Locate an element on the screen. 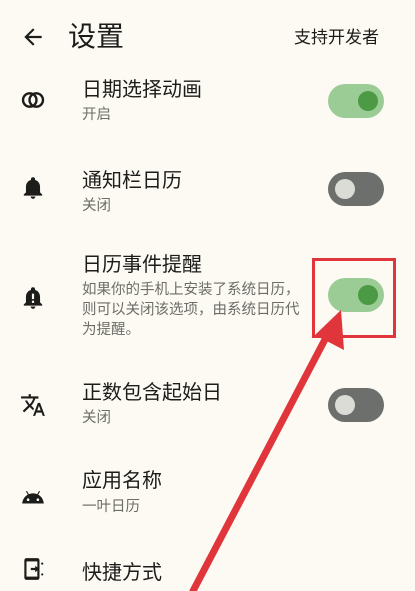 The height and width of the screenshot is (591, 415). setting-subtitle: 开启 is located at coordinates (96, 115).